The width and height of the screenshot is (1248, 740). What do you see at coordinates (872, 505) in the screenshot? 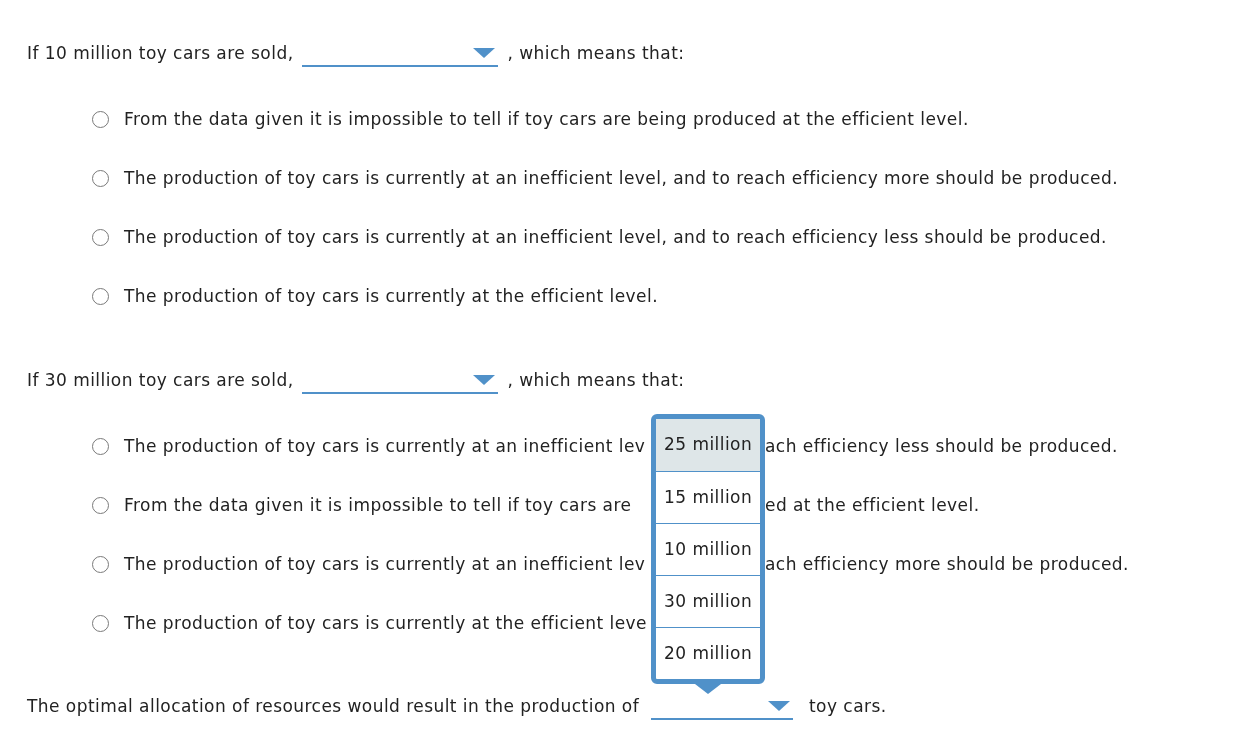
I see `option-text: ed at the efficient level.` at bounding box center [872, 505].